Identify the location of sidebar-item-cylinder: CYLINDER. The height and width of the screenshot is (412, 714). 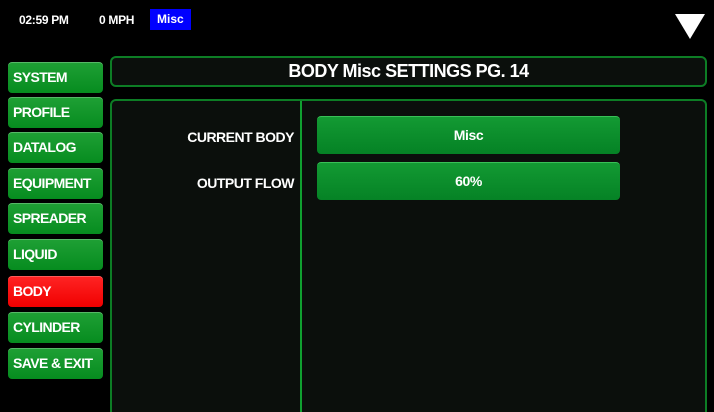
(55, 327).